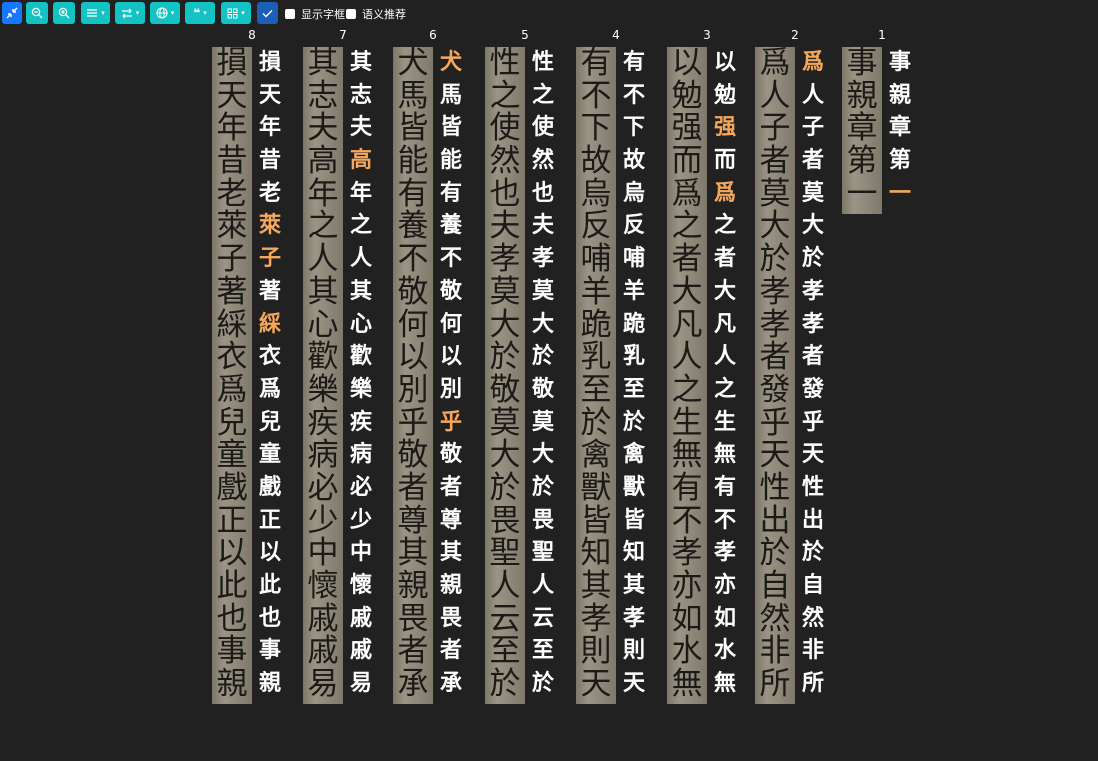 The height and width of the screenshot is (761, 1098). What do you see at coordinates (634, 325) in the screenshot?
I see `transcribed-char: 跪` at bounding box center [634, 325].